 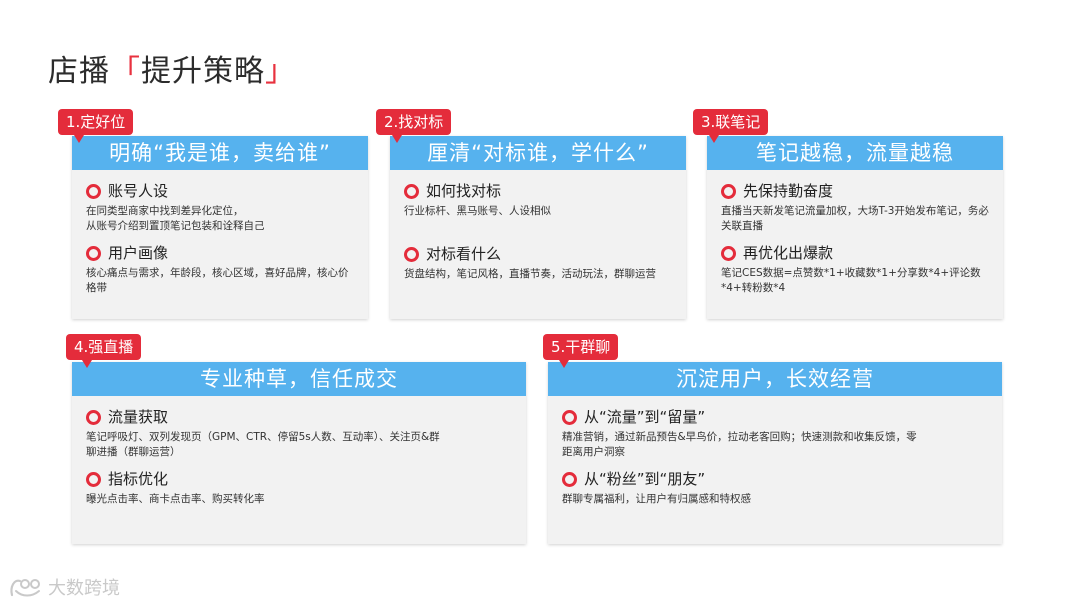 I want to click on page-title: 店播「提升策略」, so click(x=172, y=72).